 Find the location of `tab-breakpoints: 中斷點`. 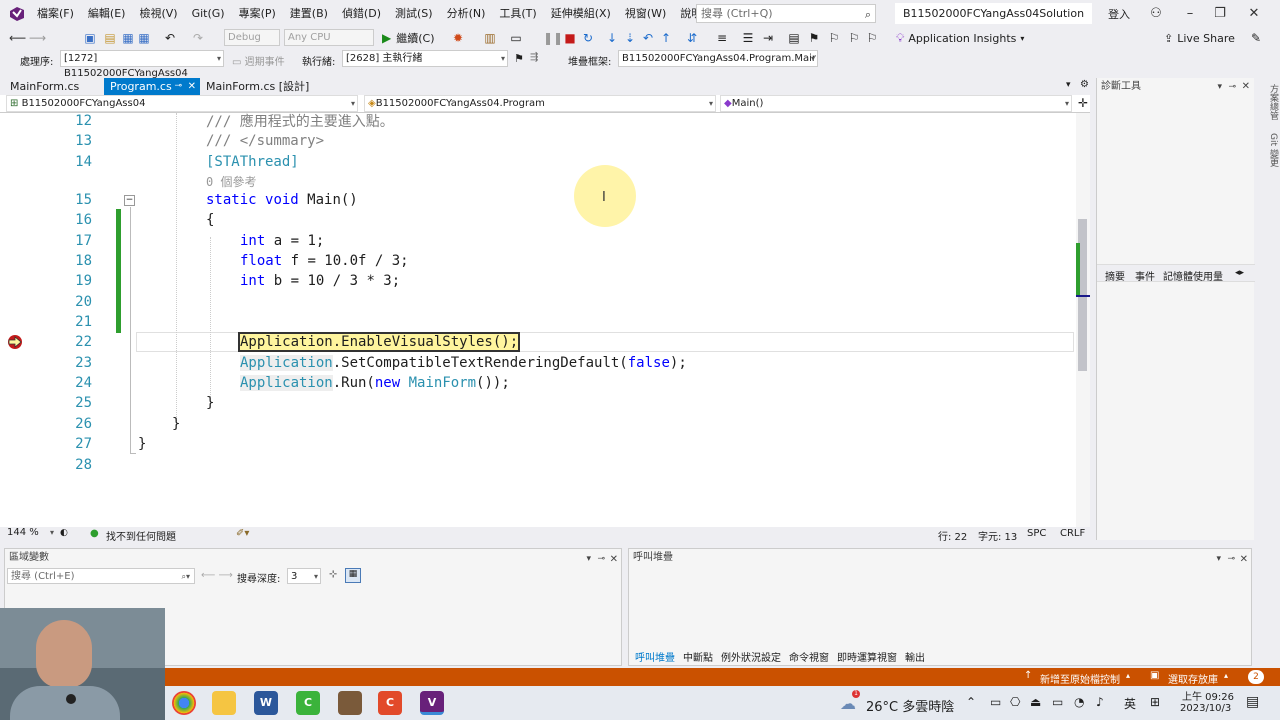

tab-breakpoints: 中斷點 is located at coordinates (698, 656).